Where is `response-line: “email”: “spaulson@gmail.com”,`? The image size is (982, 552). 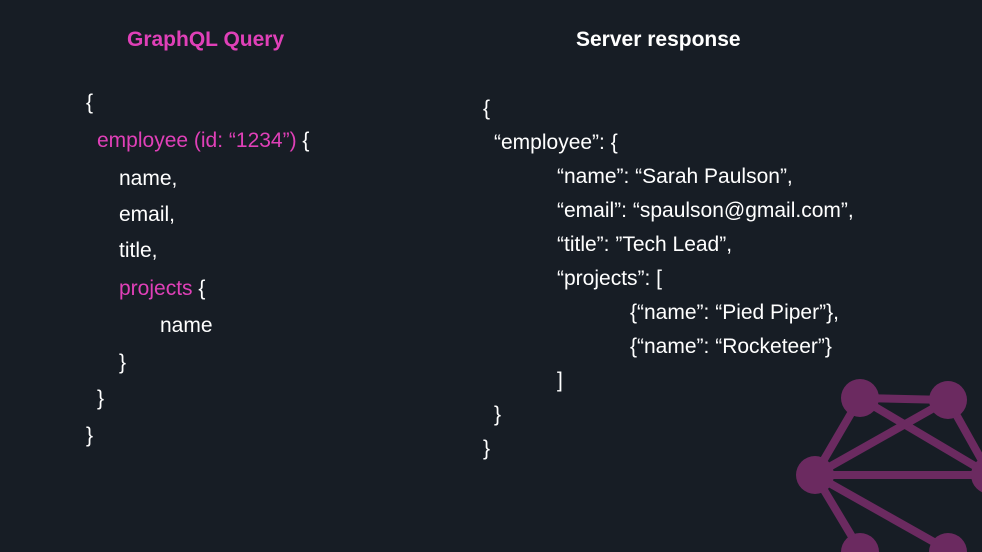 response-line: “email”: “spaulson@gmail.com”, is located at coordinates (705, 210).